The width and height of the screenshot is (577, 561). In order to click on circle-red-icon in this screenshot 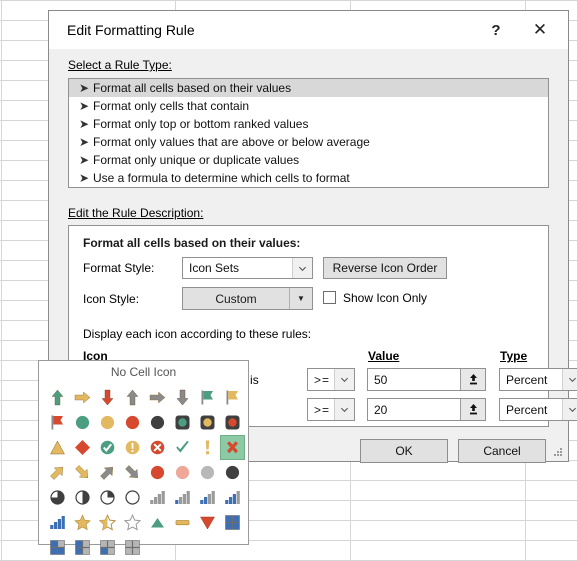, I will do `click(132, 422)`.